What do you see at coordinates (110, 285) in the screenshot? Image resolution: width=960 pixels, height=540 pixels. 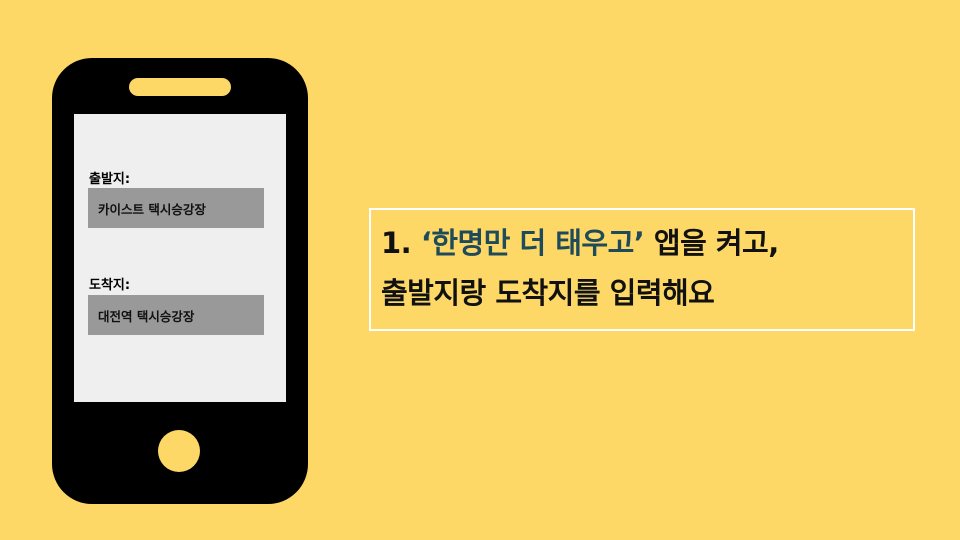 I see `arrival-label: 도착지:` at bounding box center [110, 285].